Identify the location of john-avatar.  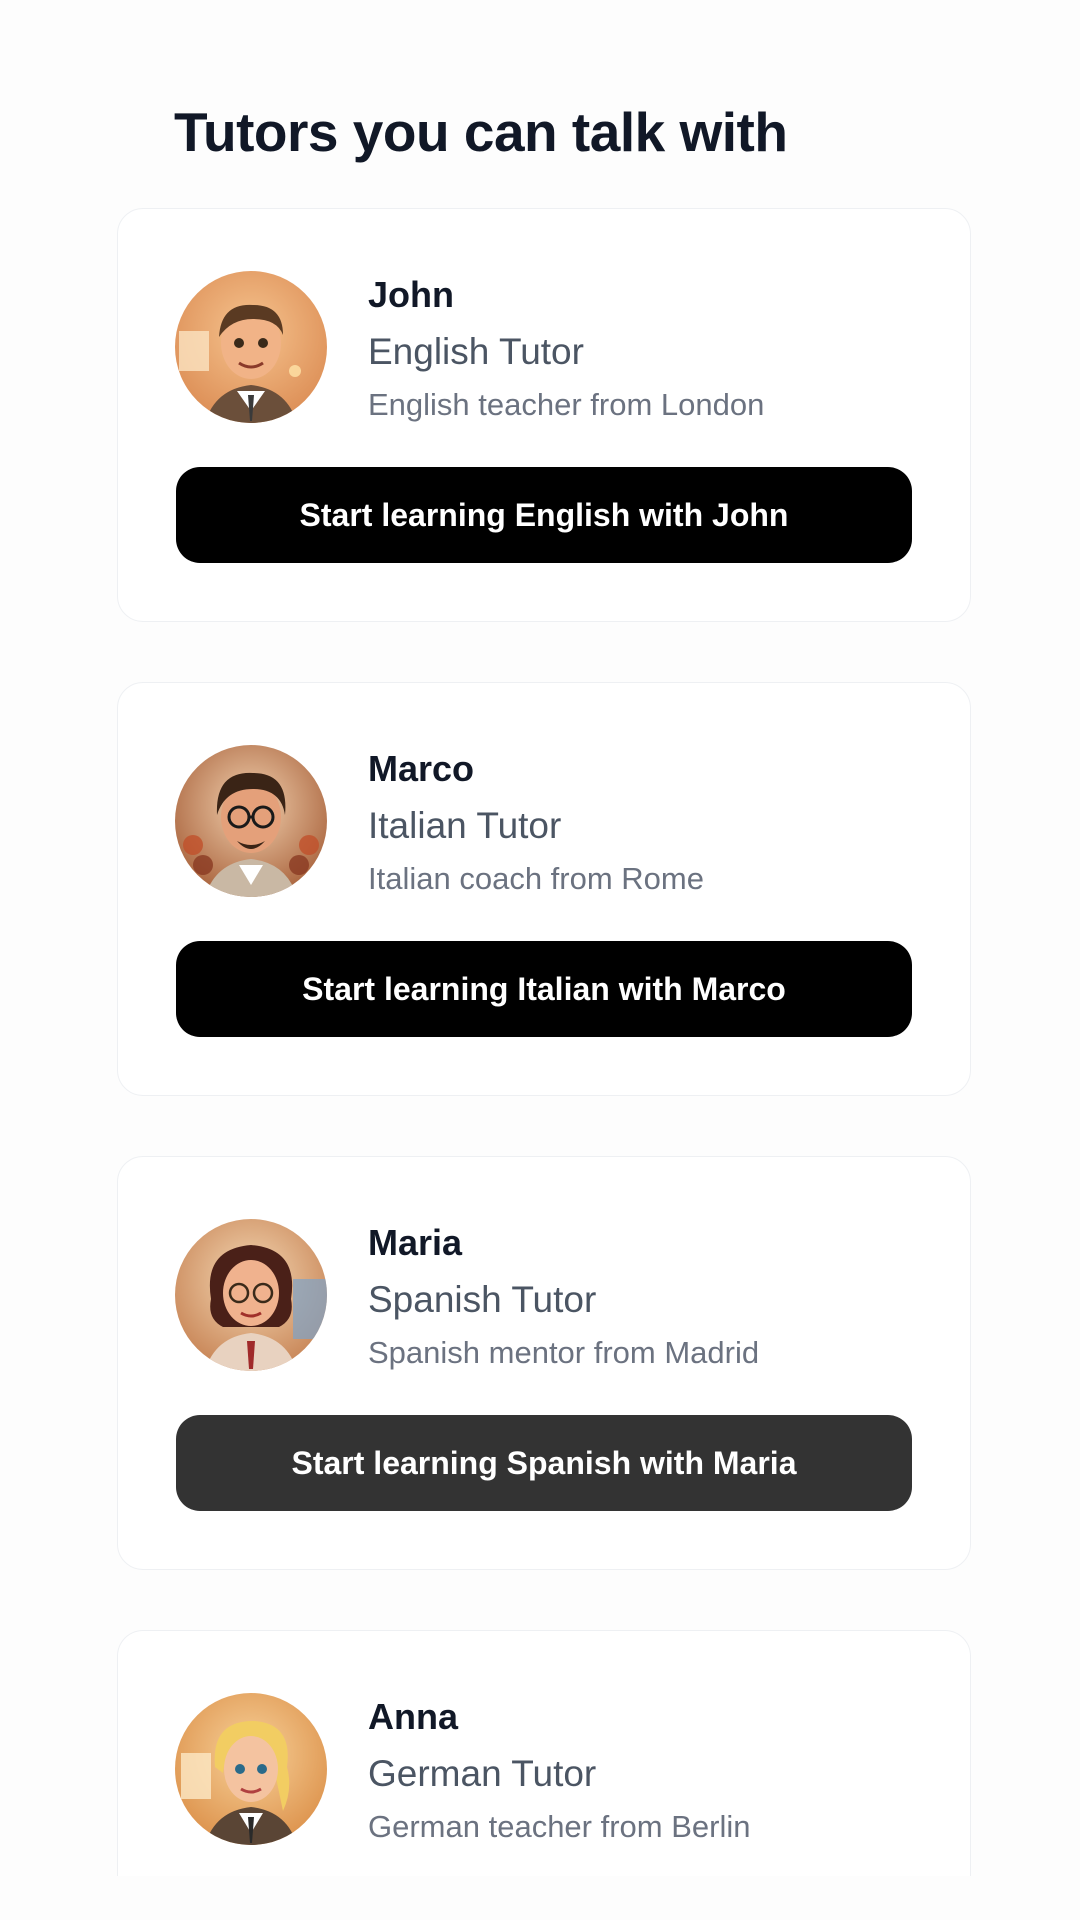
(251, 347).